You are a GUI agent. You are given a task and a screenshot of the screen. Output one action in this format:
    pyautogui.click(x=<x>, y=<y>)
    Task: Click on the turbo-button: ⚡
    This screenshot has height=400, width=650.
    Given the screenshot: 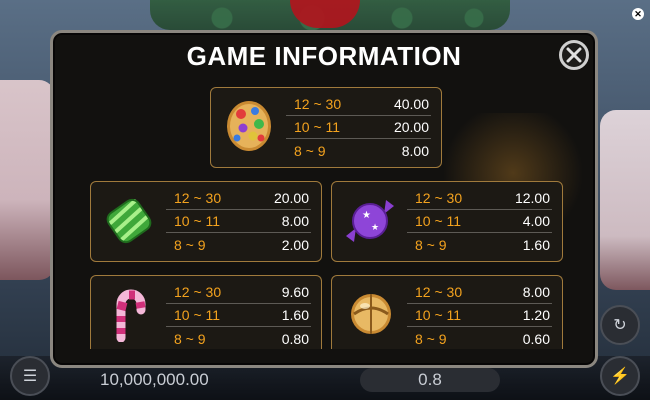 What is the action you would take?
    pyautogui.click(x=620, y=376)
    